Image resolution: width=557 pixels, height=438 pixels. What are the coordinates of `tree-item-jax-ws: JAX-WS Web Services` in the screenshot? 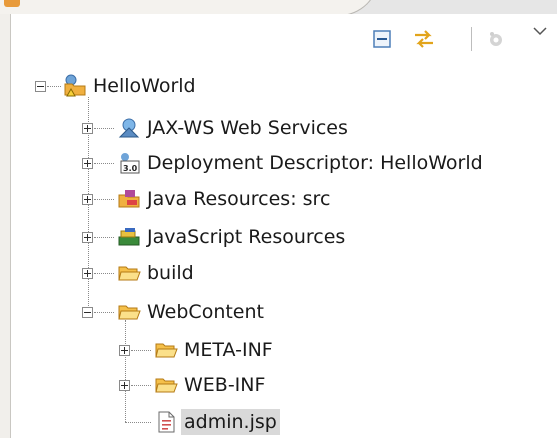 It's located at (232, 128).